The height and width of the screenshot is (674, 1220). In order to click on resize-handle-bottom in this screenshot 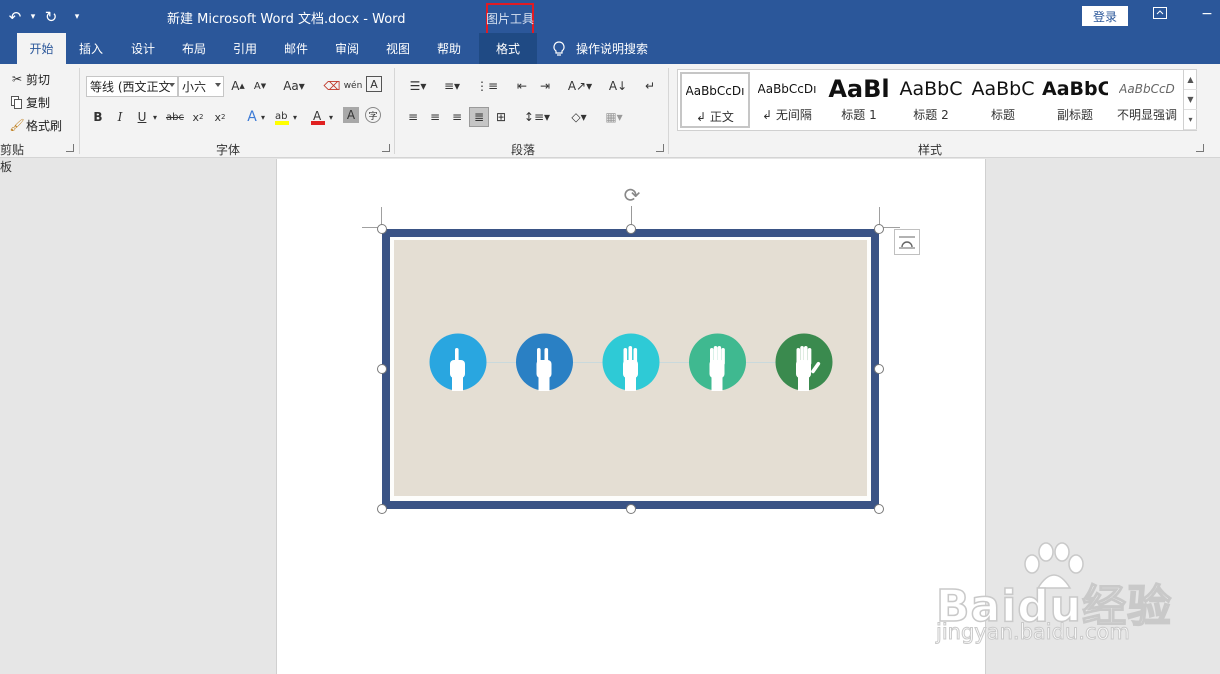, I will do `click(631, 509)`.